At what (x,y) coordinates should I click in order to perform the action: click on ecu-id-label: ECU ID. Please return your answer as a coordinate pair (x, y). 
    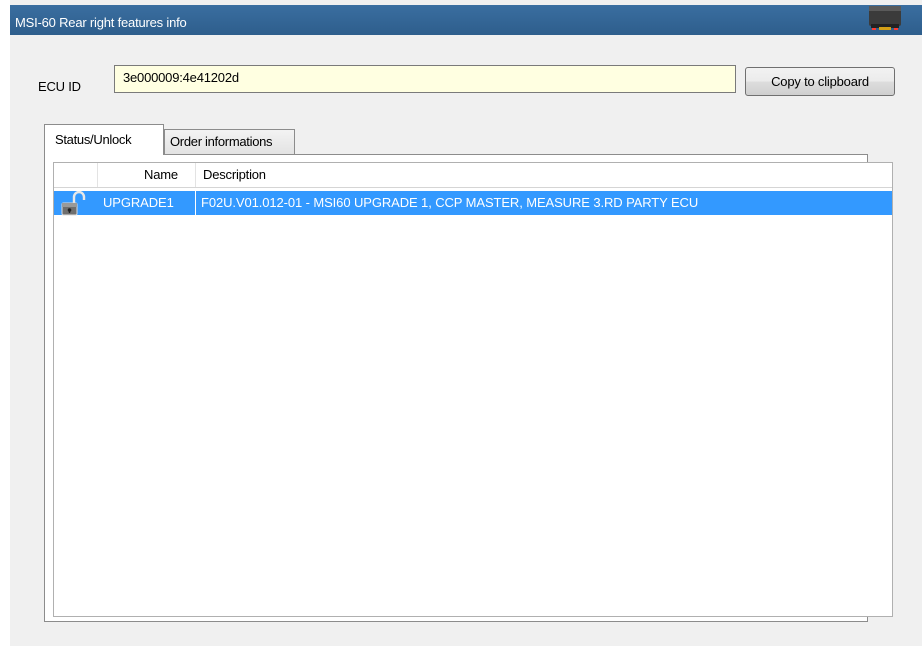
    Looking at the image, I should click on (59, 86).